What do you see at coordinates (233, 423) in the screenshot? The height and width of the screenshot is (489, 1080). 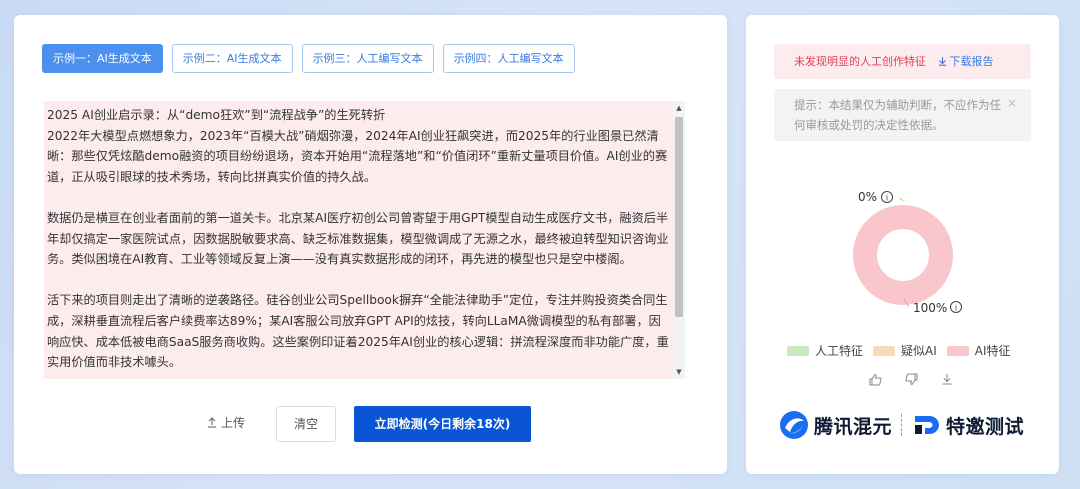 I see `upload-label: 上传` at bounding box center [233, 423].